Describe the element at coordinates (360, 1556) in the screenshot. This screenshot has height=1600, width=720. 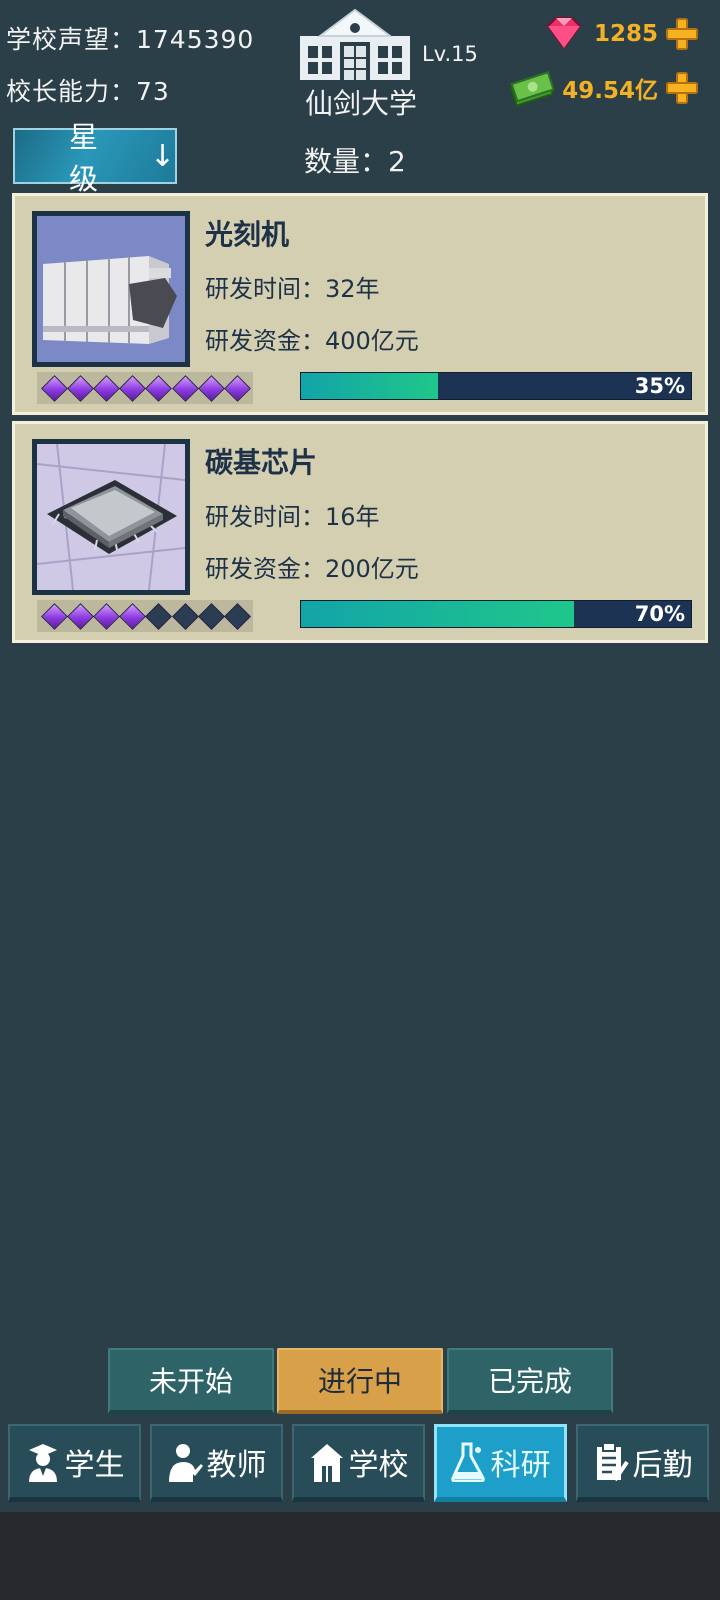
I see `system-nav-bar` at that location.